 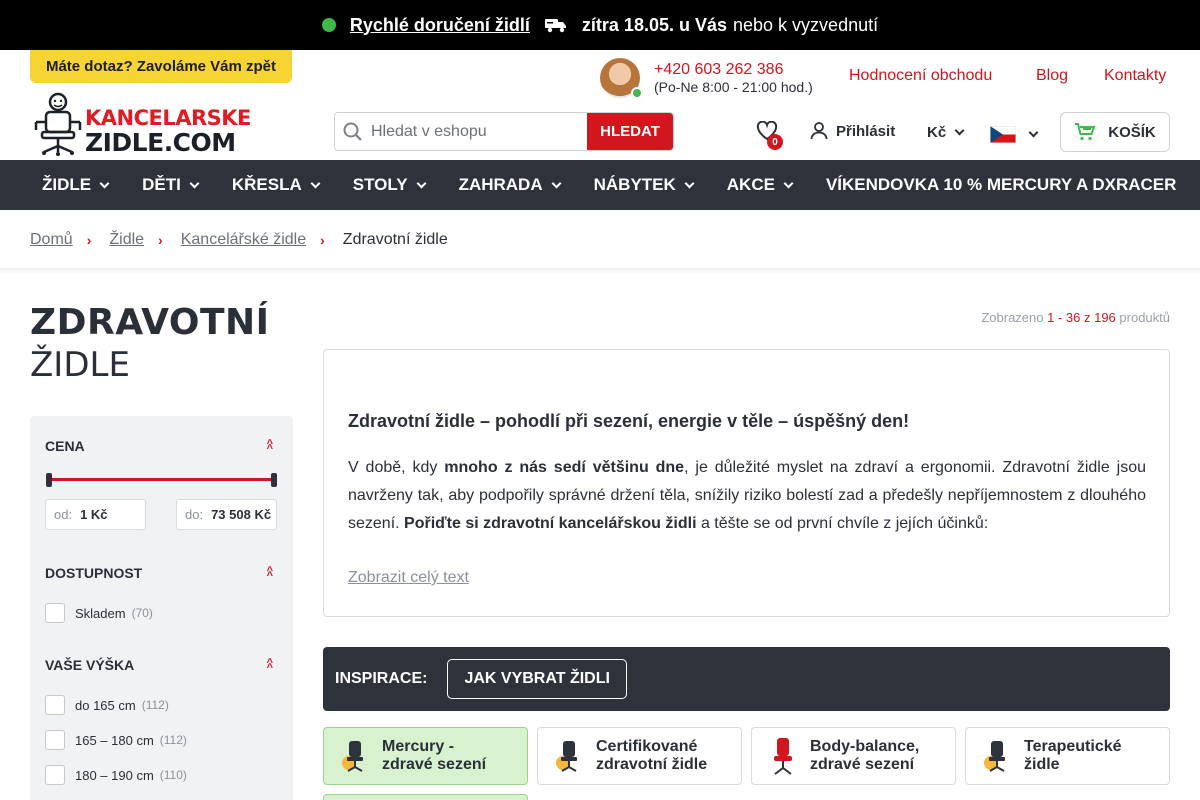 I want to click on tile-label: Mercury -, so click(x=418, y=746).